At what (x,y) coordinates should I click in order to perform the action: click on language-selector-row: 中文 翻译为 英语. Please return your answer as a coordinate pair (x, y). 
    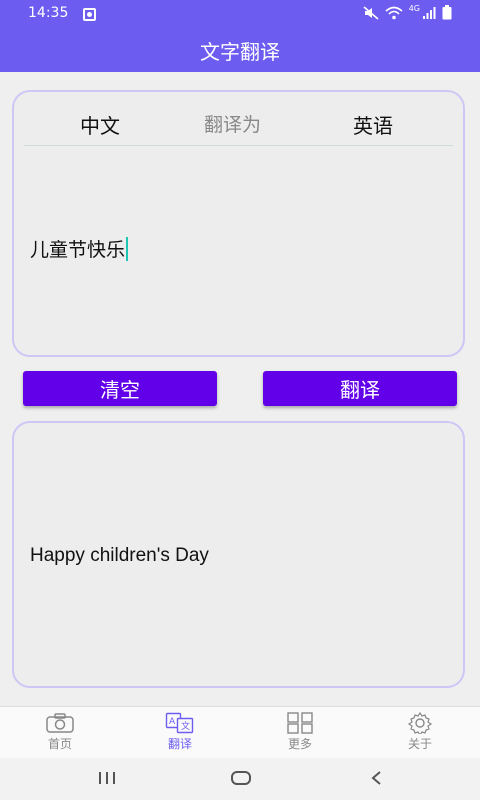
    Looking at the image, I should click on (238, 119).